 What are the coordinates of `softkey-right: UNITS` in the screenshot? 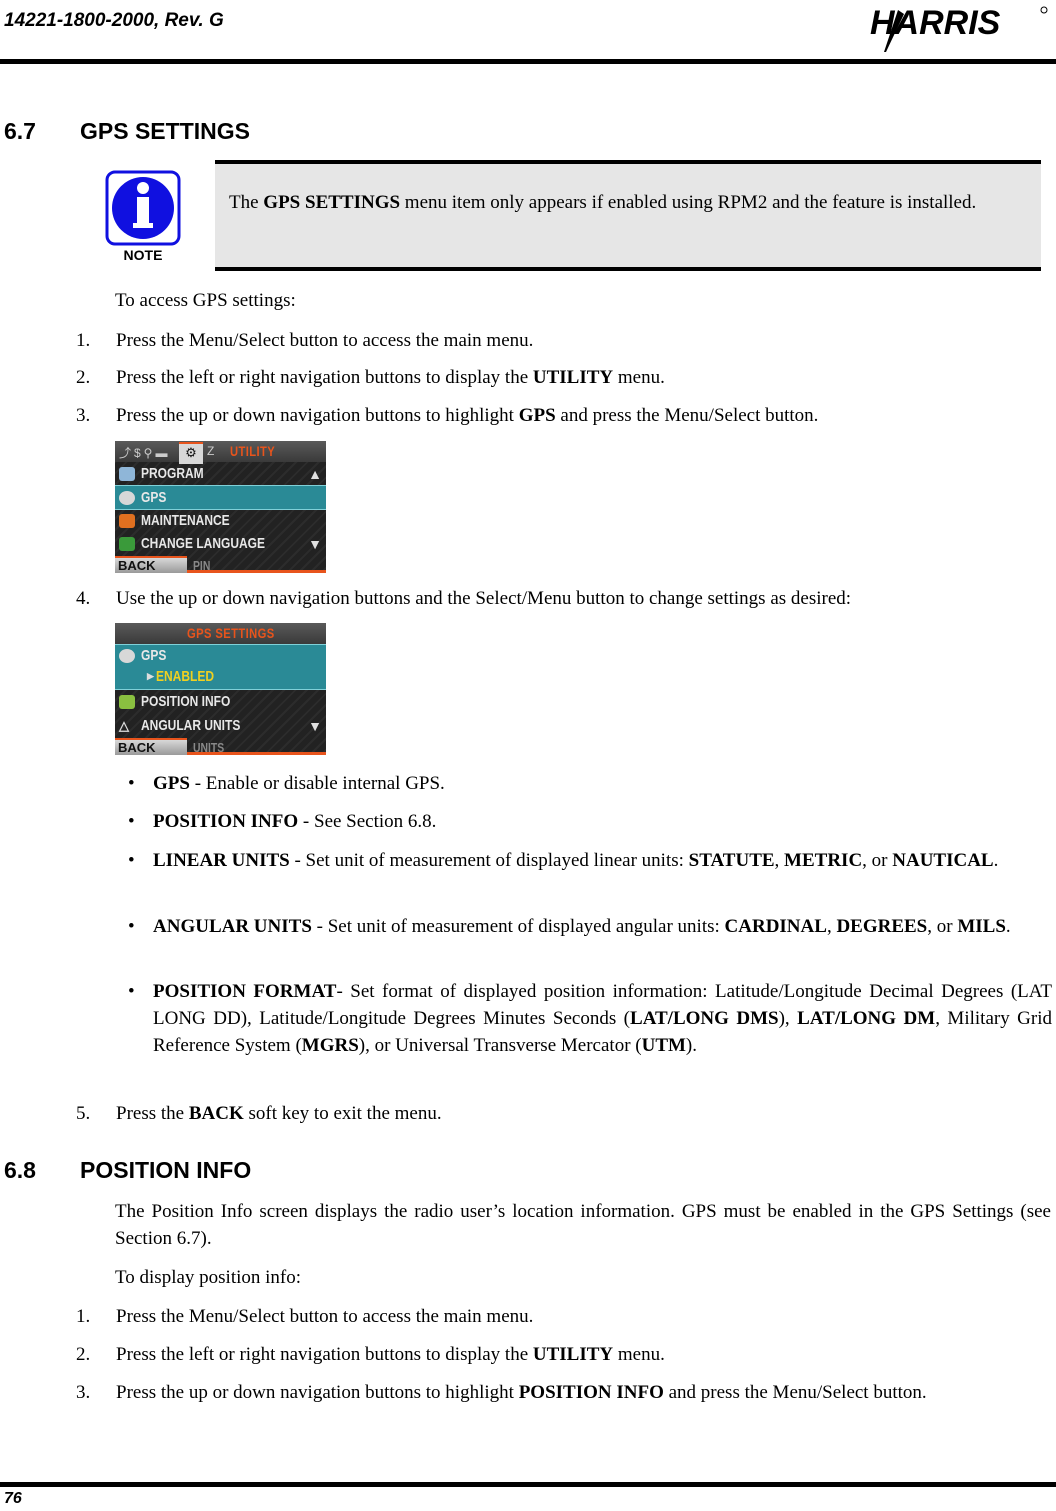 It's located at (209, 747).